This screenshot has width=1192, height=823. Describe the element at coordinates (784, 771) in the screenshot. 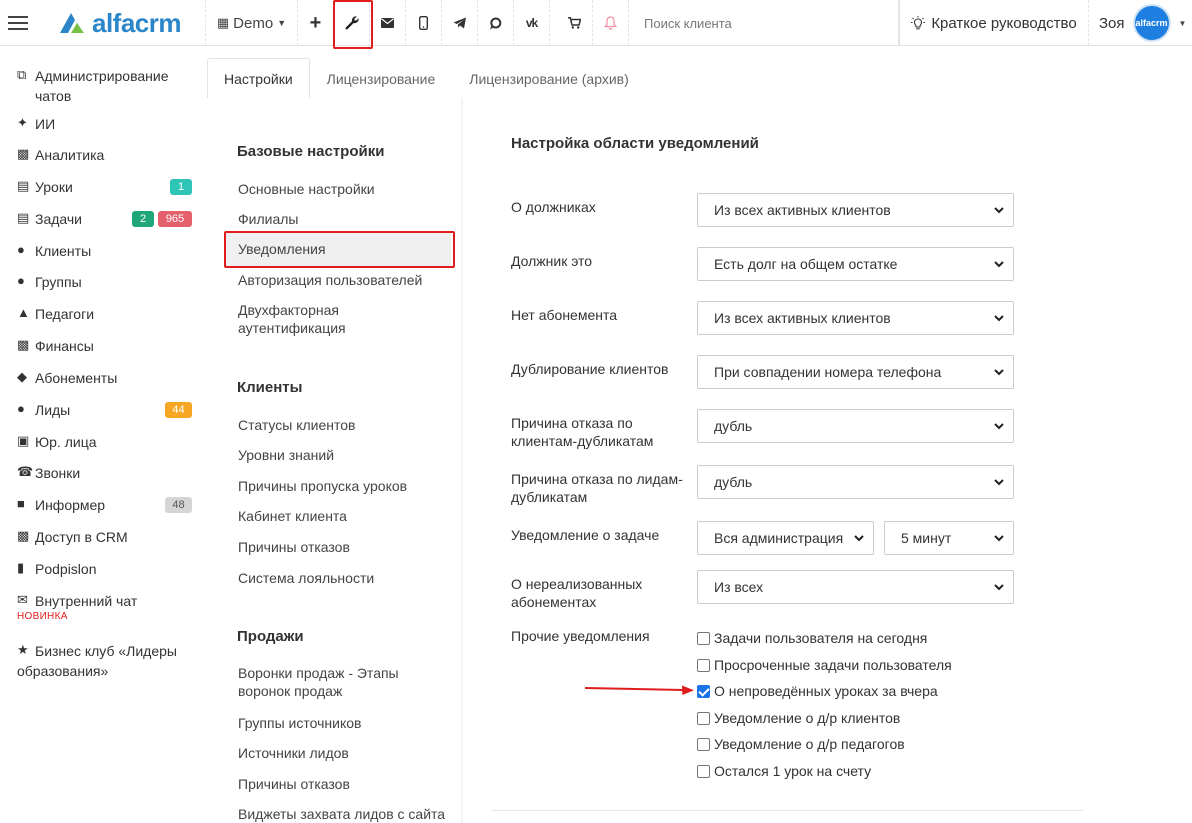

I see `checkbox-one-lesson-left: Остался 1 урок на счету` at that location.